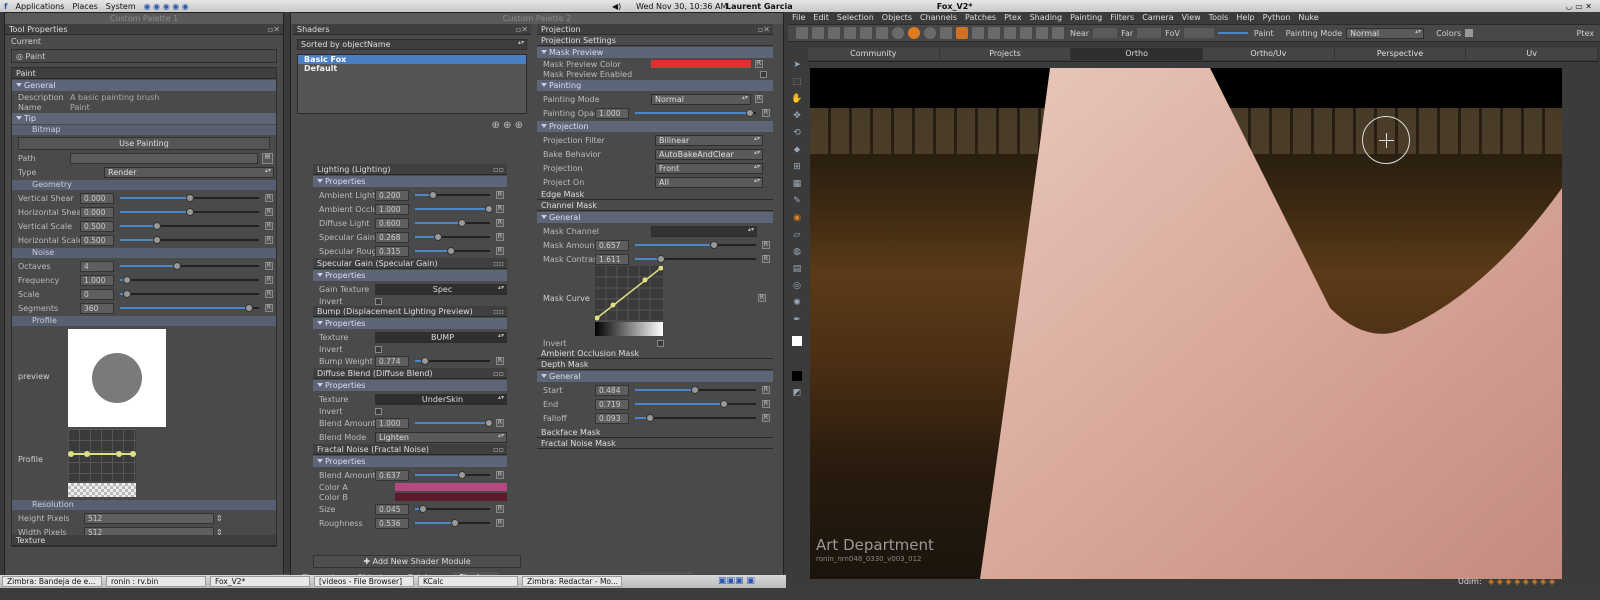 The image size is (1600, 600). Describe the element at coordinates (655, 364) in the screenshot. I see `depth-mask-header: Depth Mask` at that location.